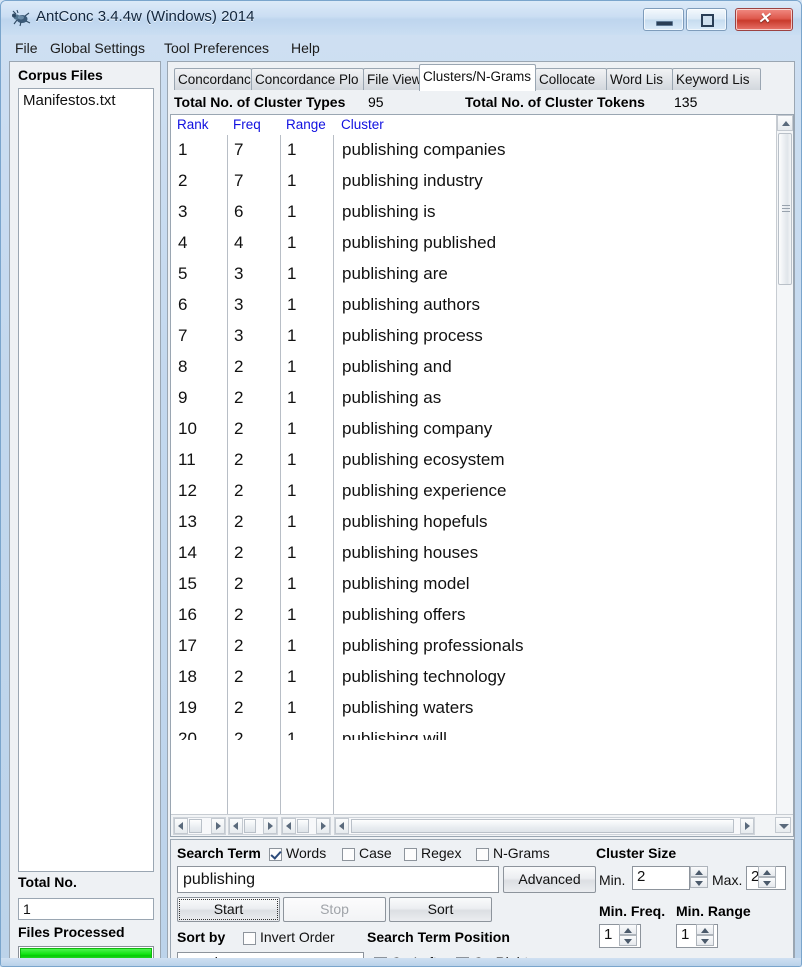 The height and width of the screenshot is (967, 802). What do you see at coordinates (473, 584) in the screenshot?
I see `table-row: 15 2 1 publishing model` at bounding box center [473, 584].